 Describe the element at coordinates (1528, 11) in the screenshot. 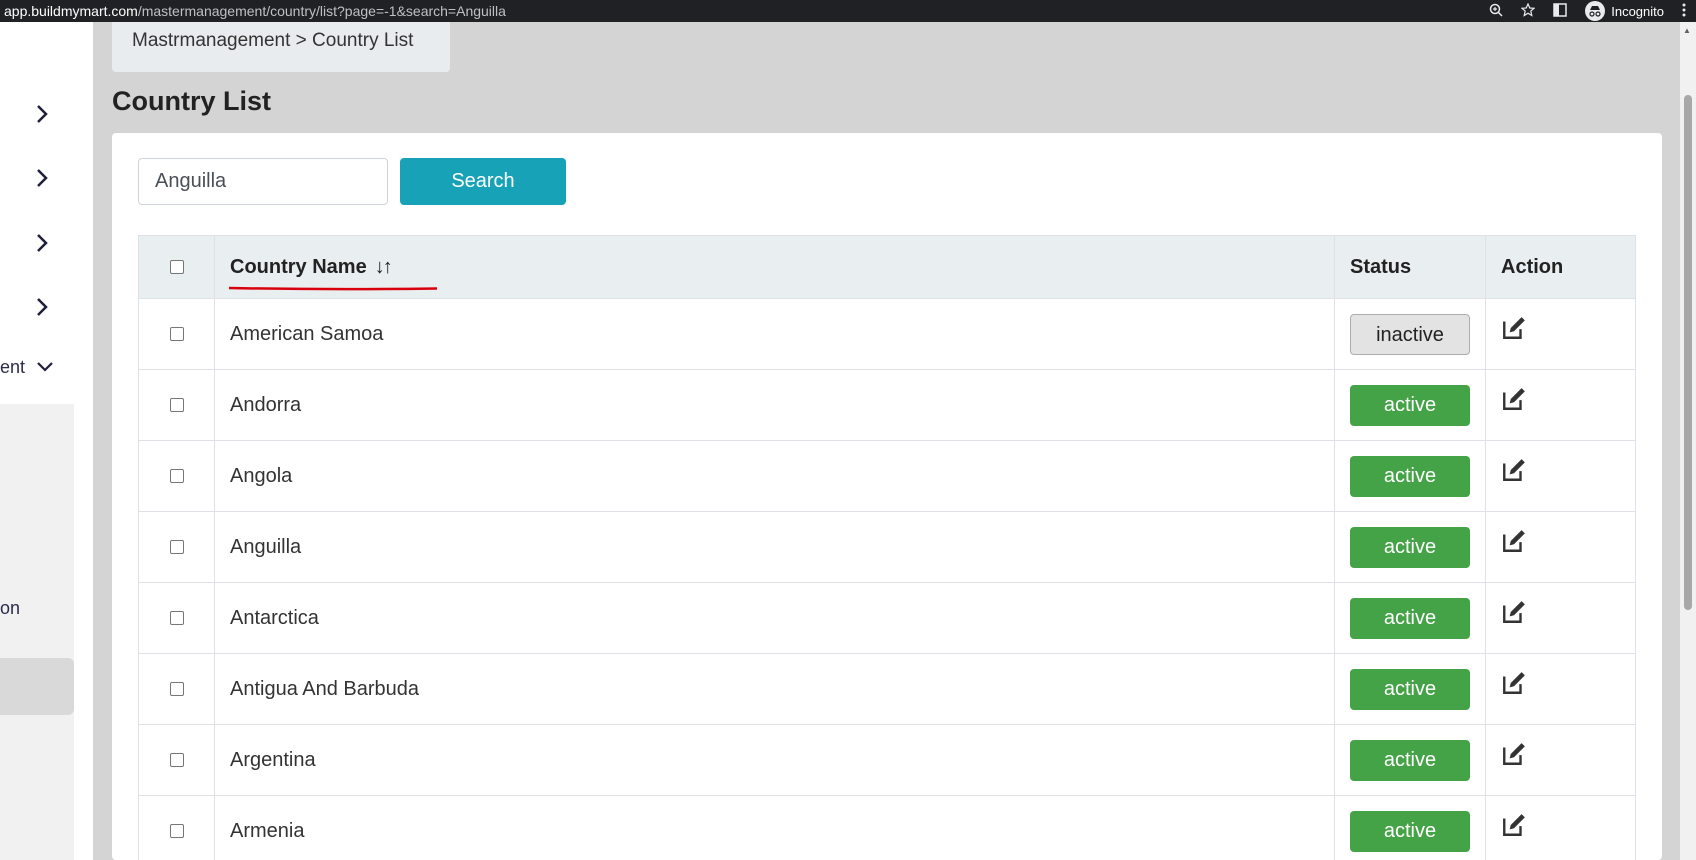

I see `bookmark-star-icon` at that location.